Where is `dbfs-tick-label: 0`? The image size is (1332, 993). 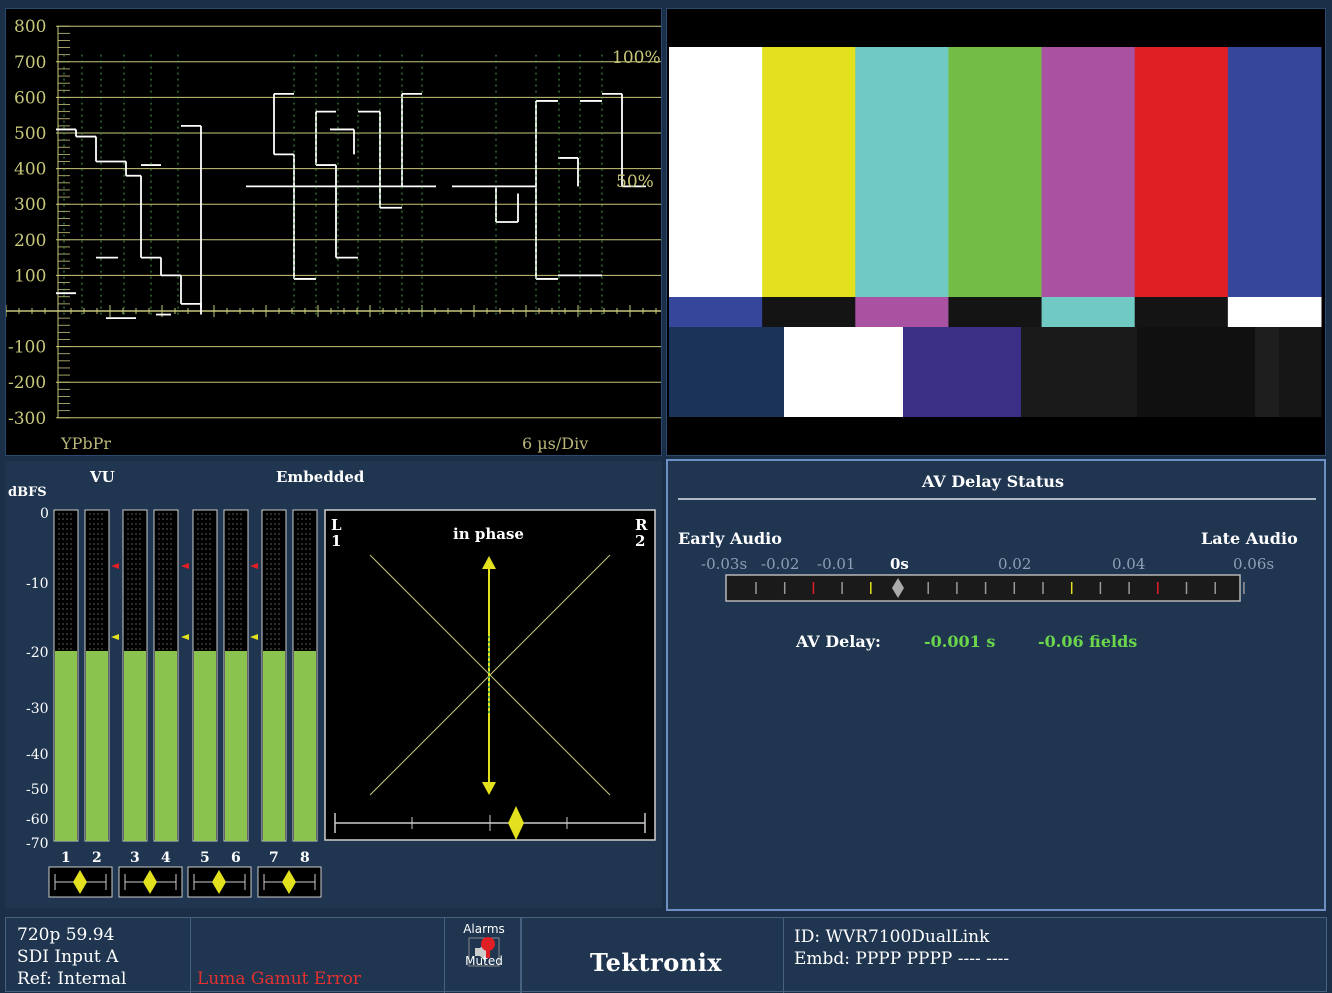
dbfs-tick-label: 0 is located at coordinates (44, 514).